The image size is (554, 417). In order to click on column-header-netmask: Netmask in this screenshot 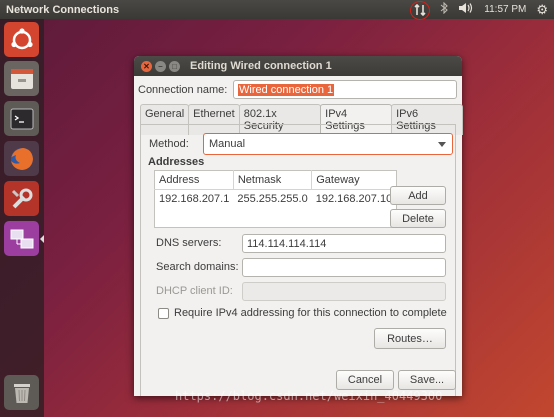, I will do `click(273, 180)`.